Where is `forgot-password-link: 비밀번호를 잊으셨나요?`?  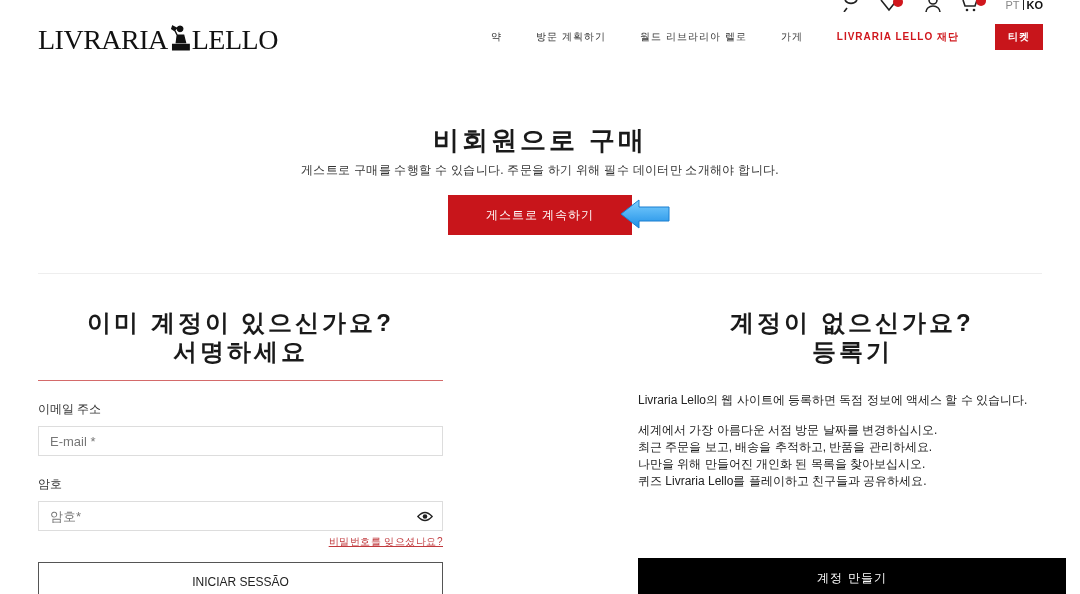
forgot-password-link: 비밀번호를 잊으셨나요? is located at coordinates (385, 542).